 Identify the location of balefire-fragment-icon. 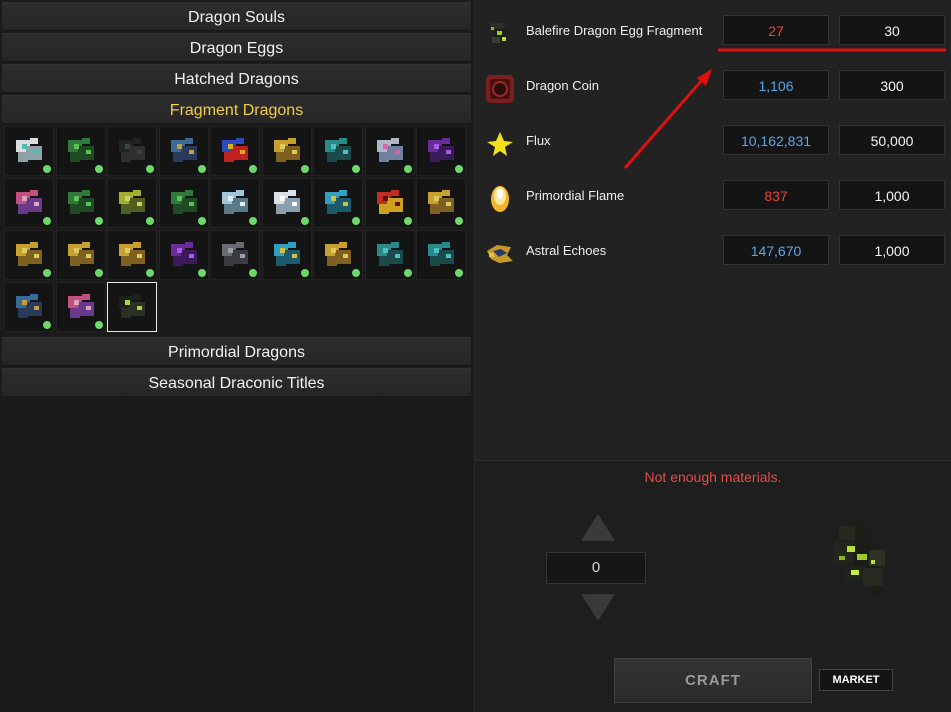
(499, 33).